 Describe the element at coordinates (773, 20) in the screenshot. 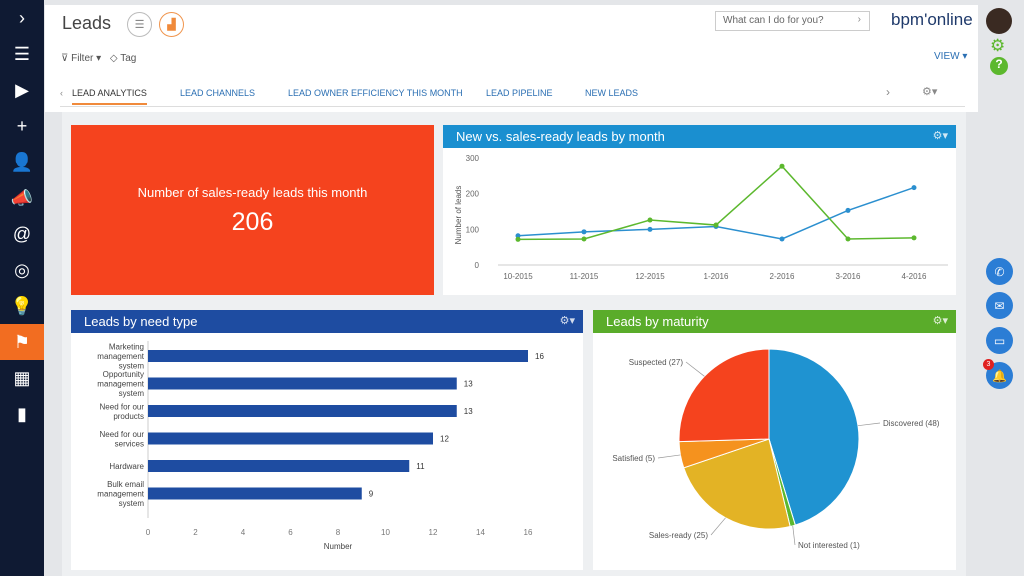

I see `command-placeholder: What can I do for you?` at that location.